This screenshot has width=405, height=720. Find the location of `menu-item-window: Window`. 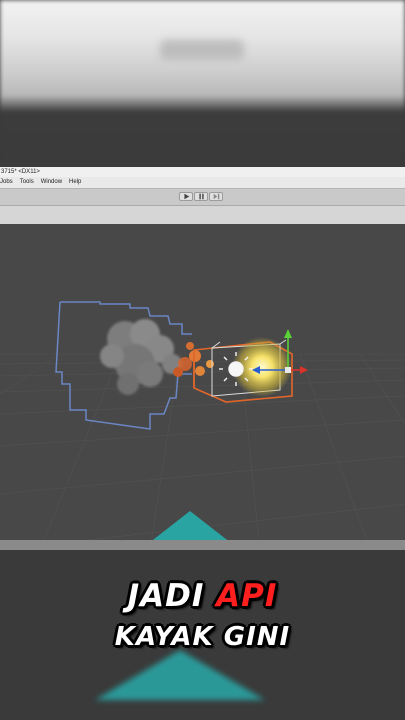

menu-item-window: Window is located at coordinates (51, 182).